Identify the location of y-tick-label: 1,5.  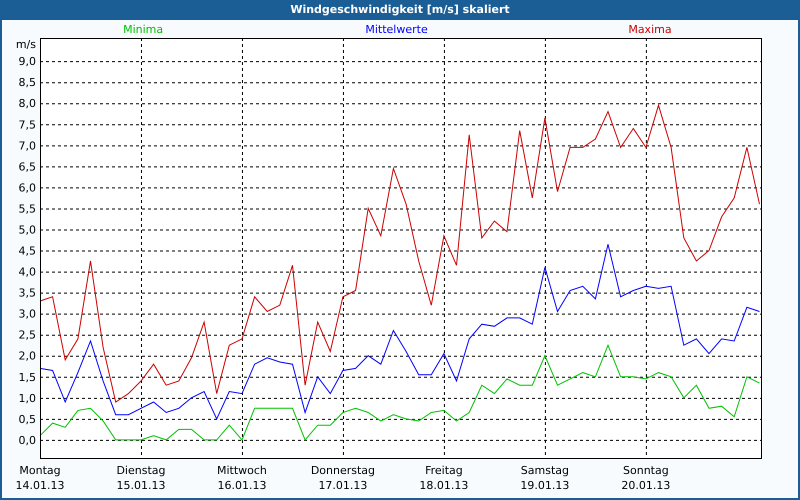
(27, 377).